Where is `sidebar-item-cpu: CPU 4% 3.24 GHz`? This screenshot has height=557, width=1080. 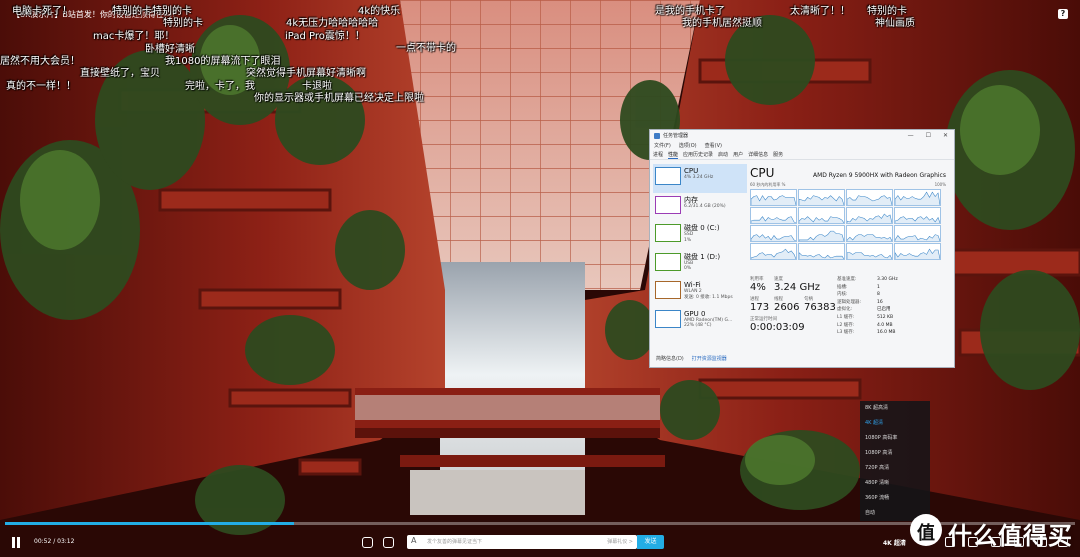 sidebar-item-cpu: CPU 4% 3.24 GHz is located at coordinates (700, 178).